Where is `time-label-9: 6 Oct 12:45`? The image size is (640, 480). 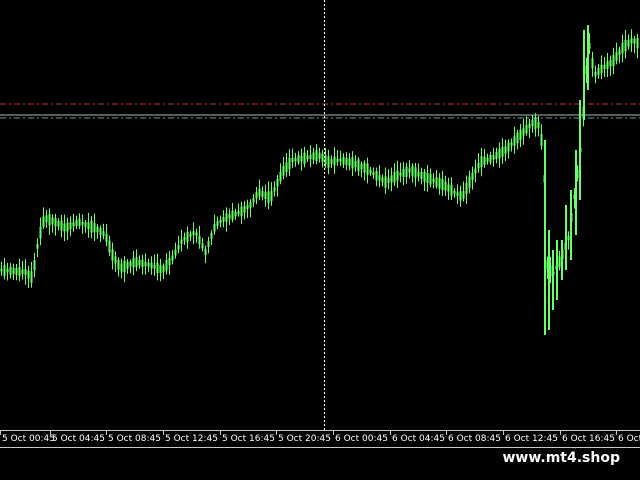
time-label-9: 6 Oct 12:45 is located at coordinates (531, 439).